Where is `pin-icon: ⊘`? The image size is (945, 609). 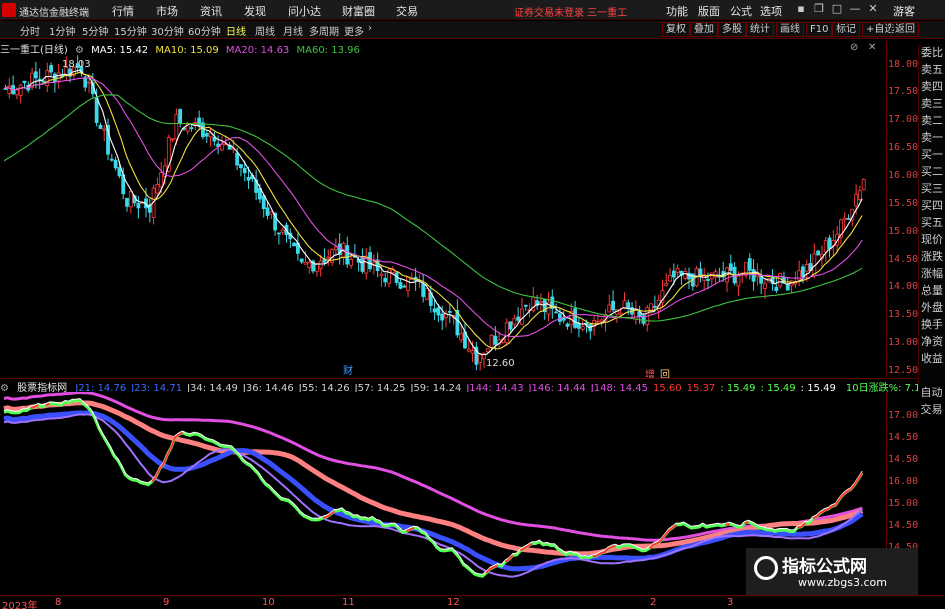
pin-icon: ⊘ is located at coordinates (854, 47).